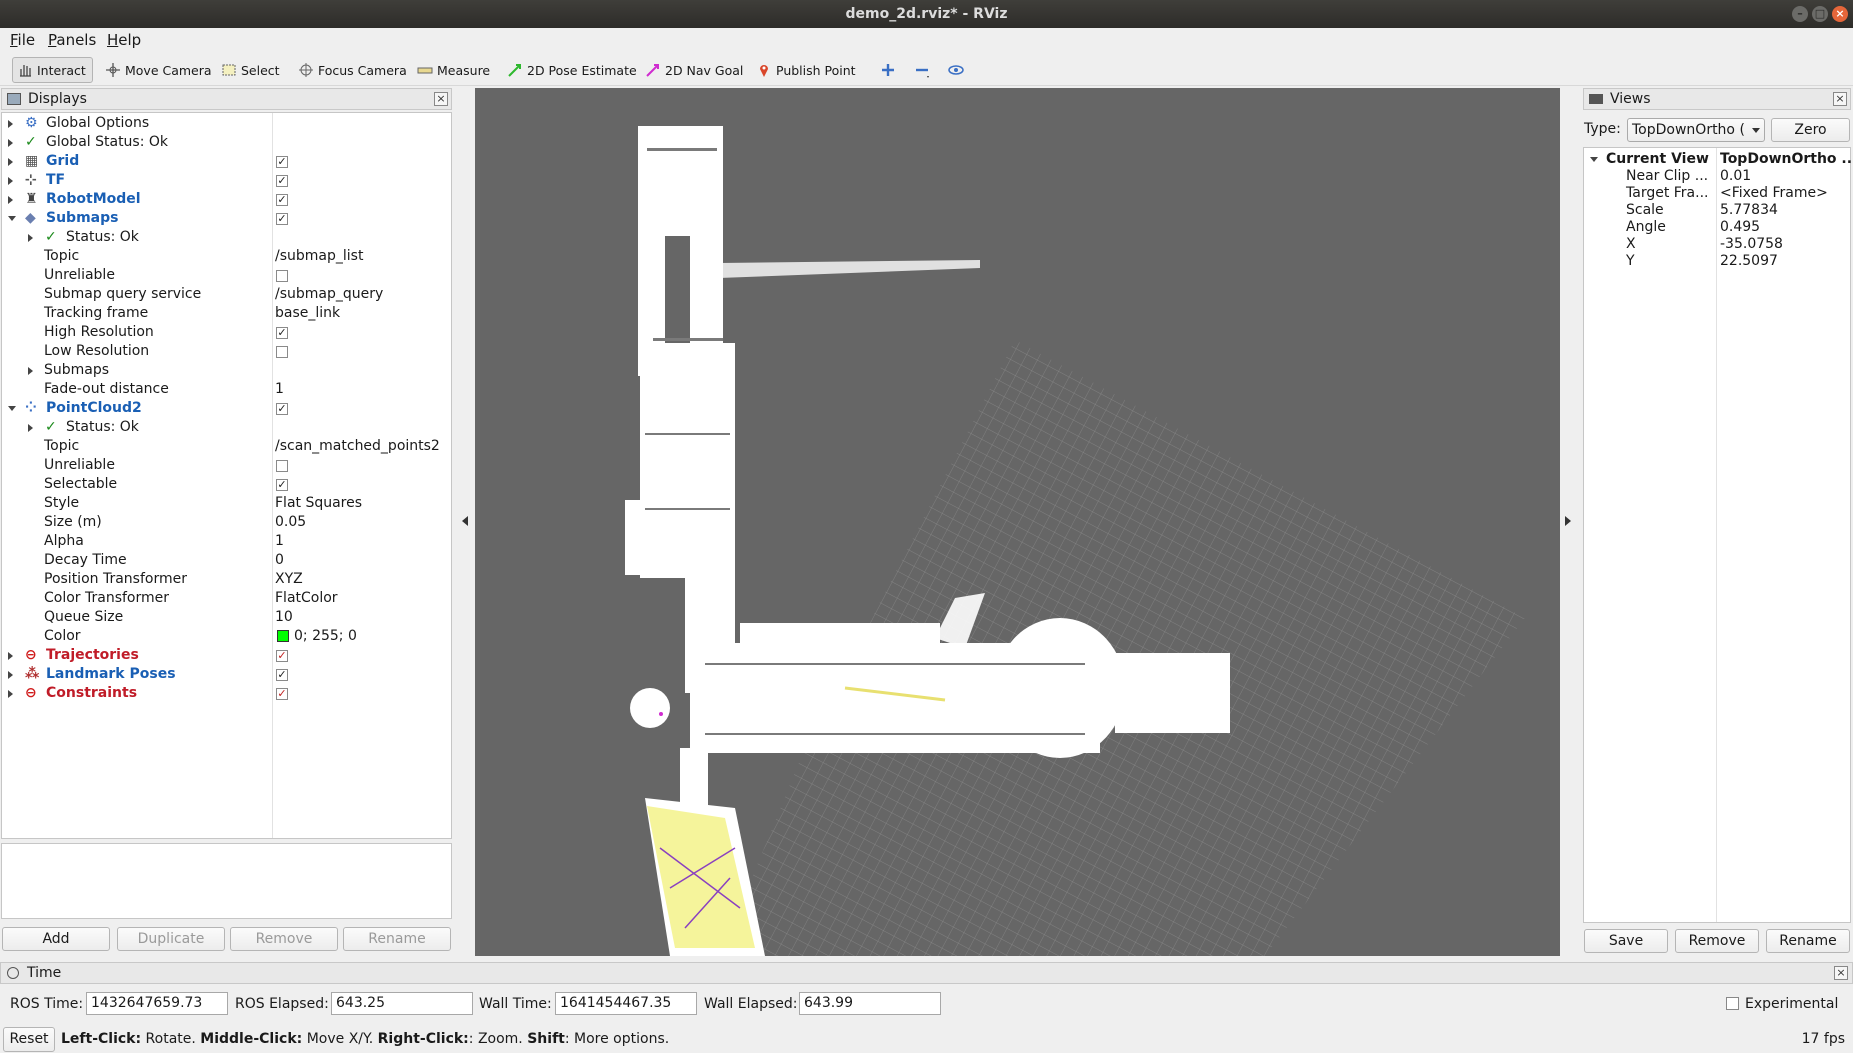  What do you see at coordinates (1717, 261) in the screenshot?
I see `view-property-row: Y 22.5097` at bounding box center [1717, 261].